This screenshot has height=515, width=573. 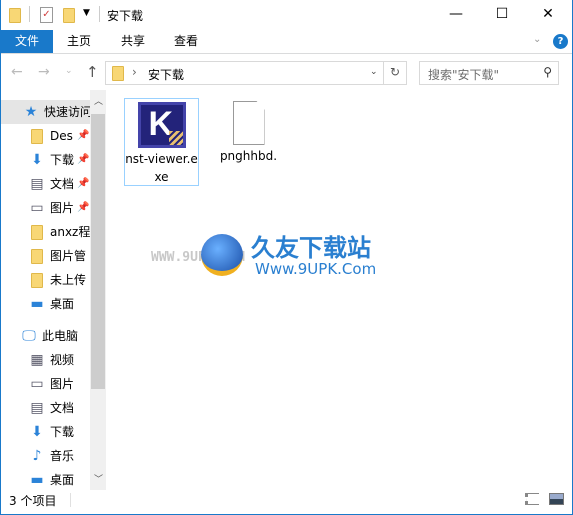 I want to click on sidebar-item-label: 音乐, so click(x=62, y=456).